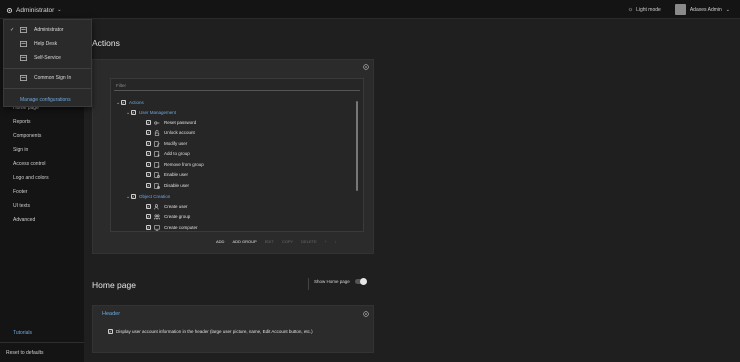 The width and height of the screenshot is (740, 362). I want to click on user-menu: Adaxes Admin ⌄, so click(702, 9).